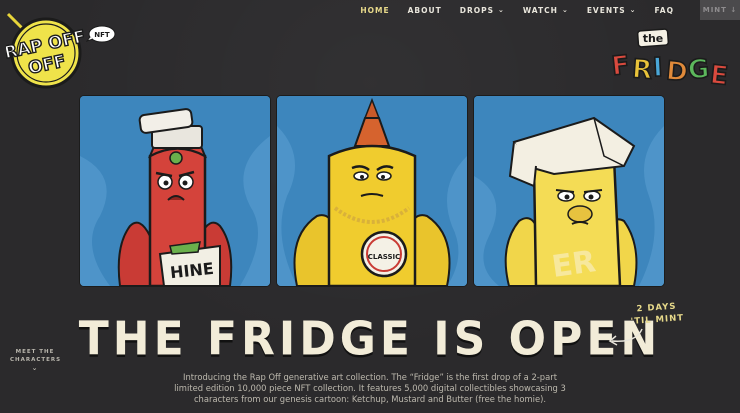  I want to click on nav-watch: WATCH ⌄, so click(546, 10).